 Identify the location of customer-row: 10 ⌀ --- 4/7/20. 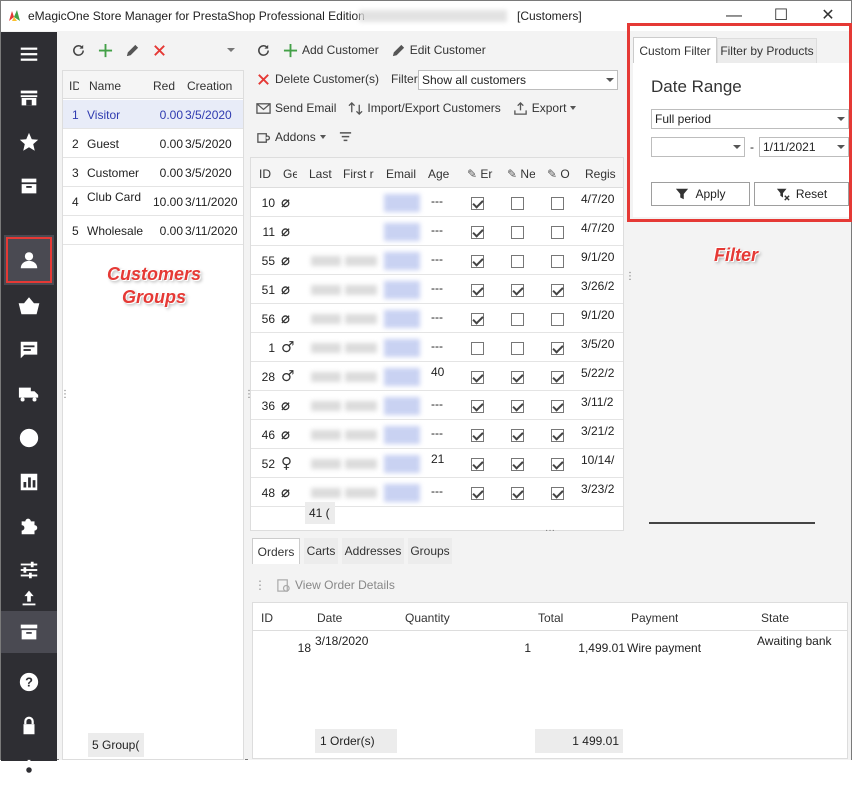
(437, 202).